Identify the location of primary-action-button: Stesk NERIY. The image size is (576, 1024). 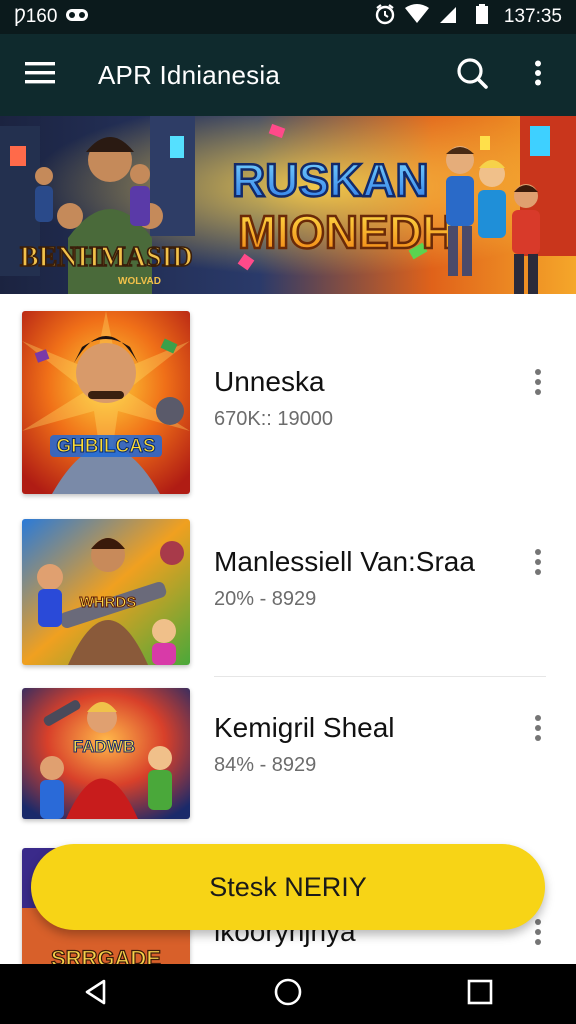
(288, 887).